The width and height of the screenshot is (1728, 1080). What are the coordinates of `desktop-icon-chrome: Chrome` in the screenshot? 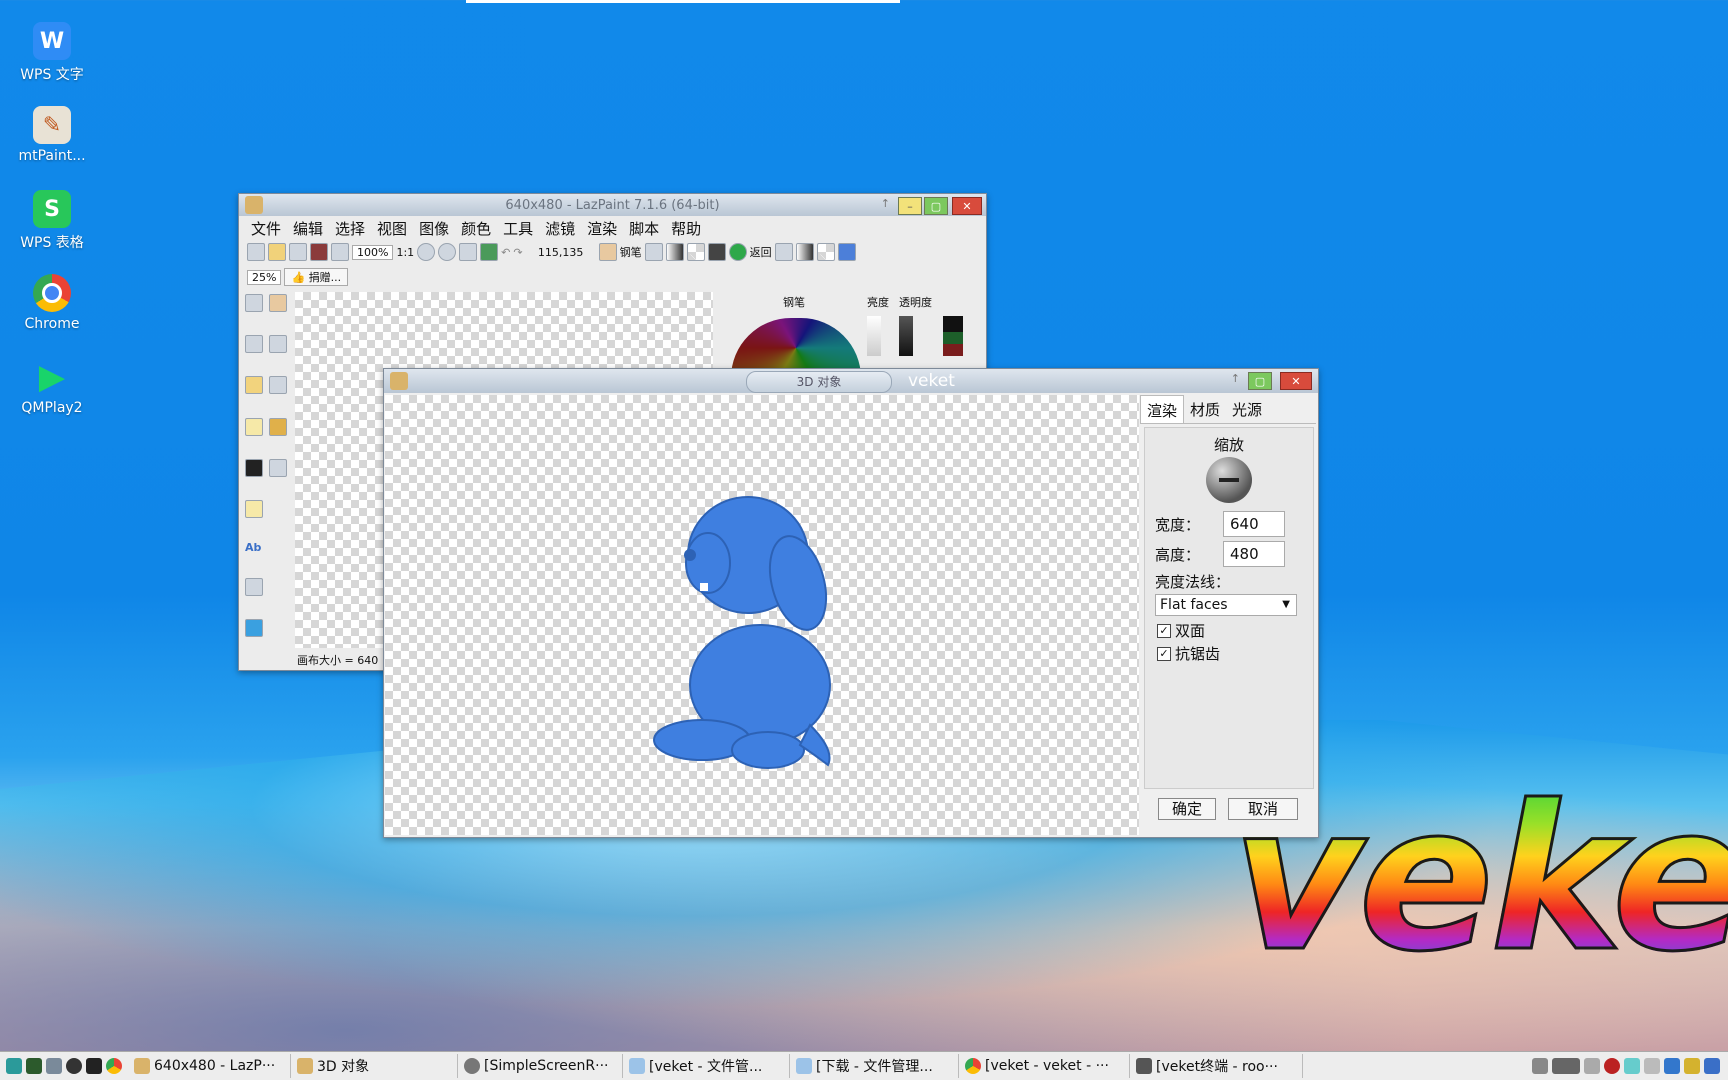 It's located at (52, 316).